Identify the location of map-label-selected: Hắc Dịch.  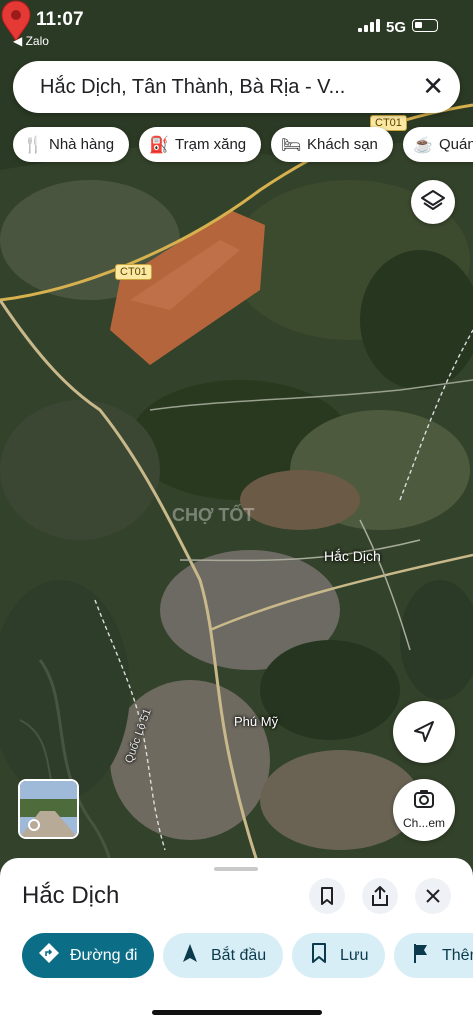
(352, 556).